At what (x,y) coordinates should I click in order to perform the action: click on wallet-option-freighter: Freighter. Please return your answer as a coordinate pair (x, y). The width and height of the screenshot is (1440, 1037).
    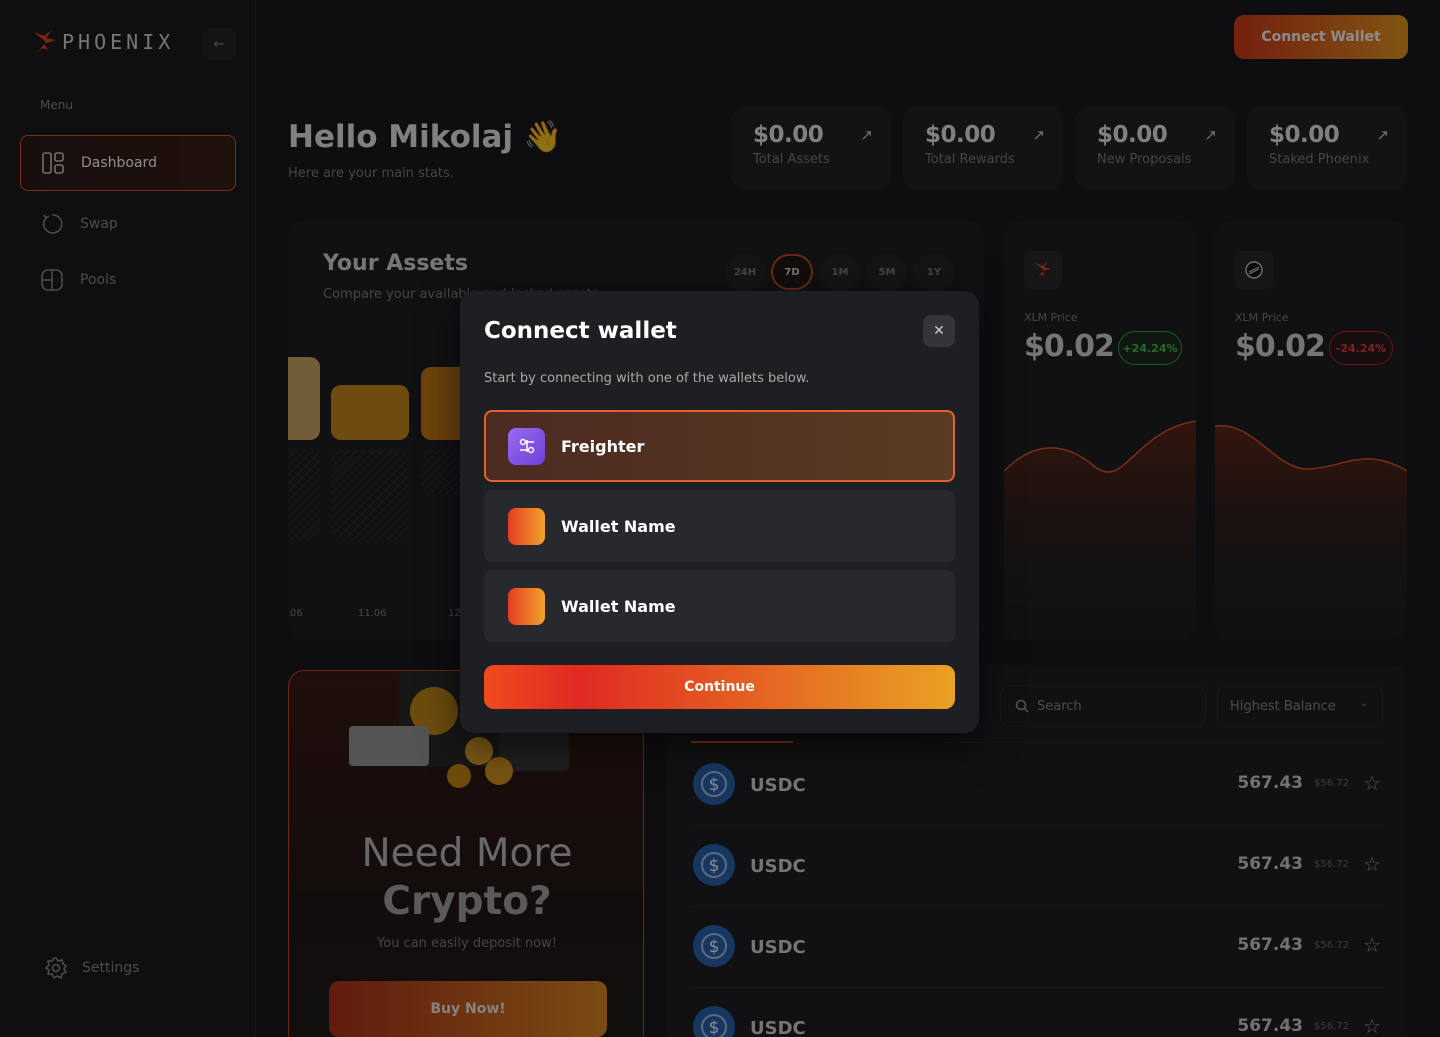
    Looking at the image, I should click on (719, 446).